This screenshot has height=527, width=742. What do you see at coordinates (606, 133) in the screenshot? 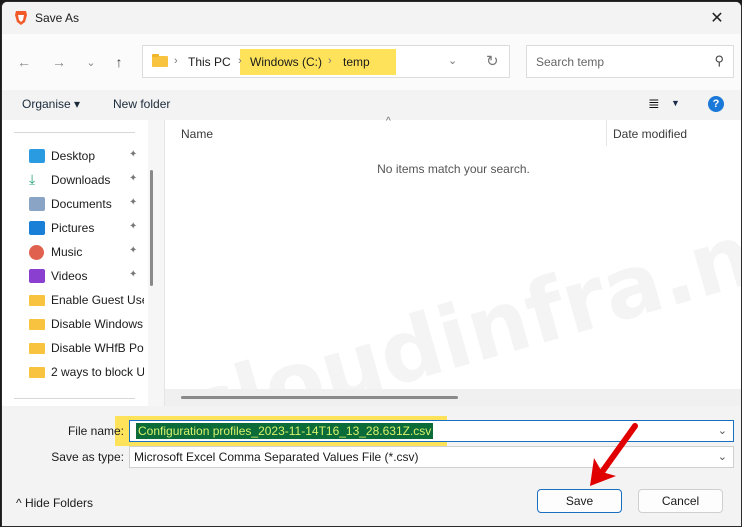
I see `column-divider` at bounding box center [606, 133].